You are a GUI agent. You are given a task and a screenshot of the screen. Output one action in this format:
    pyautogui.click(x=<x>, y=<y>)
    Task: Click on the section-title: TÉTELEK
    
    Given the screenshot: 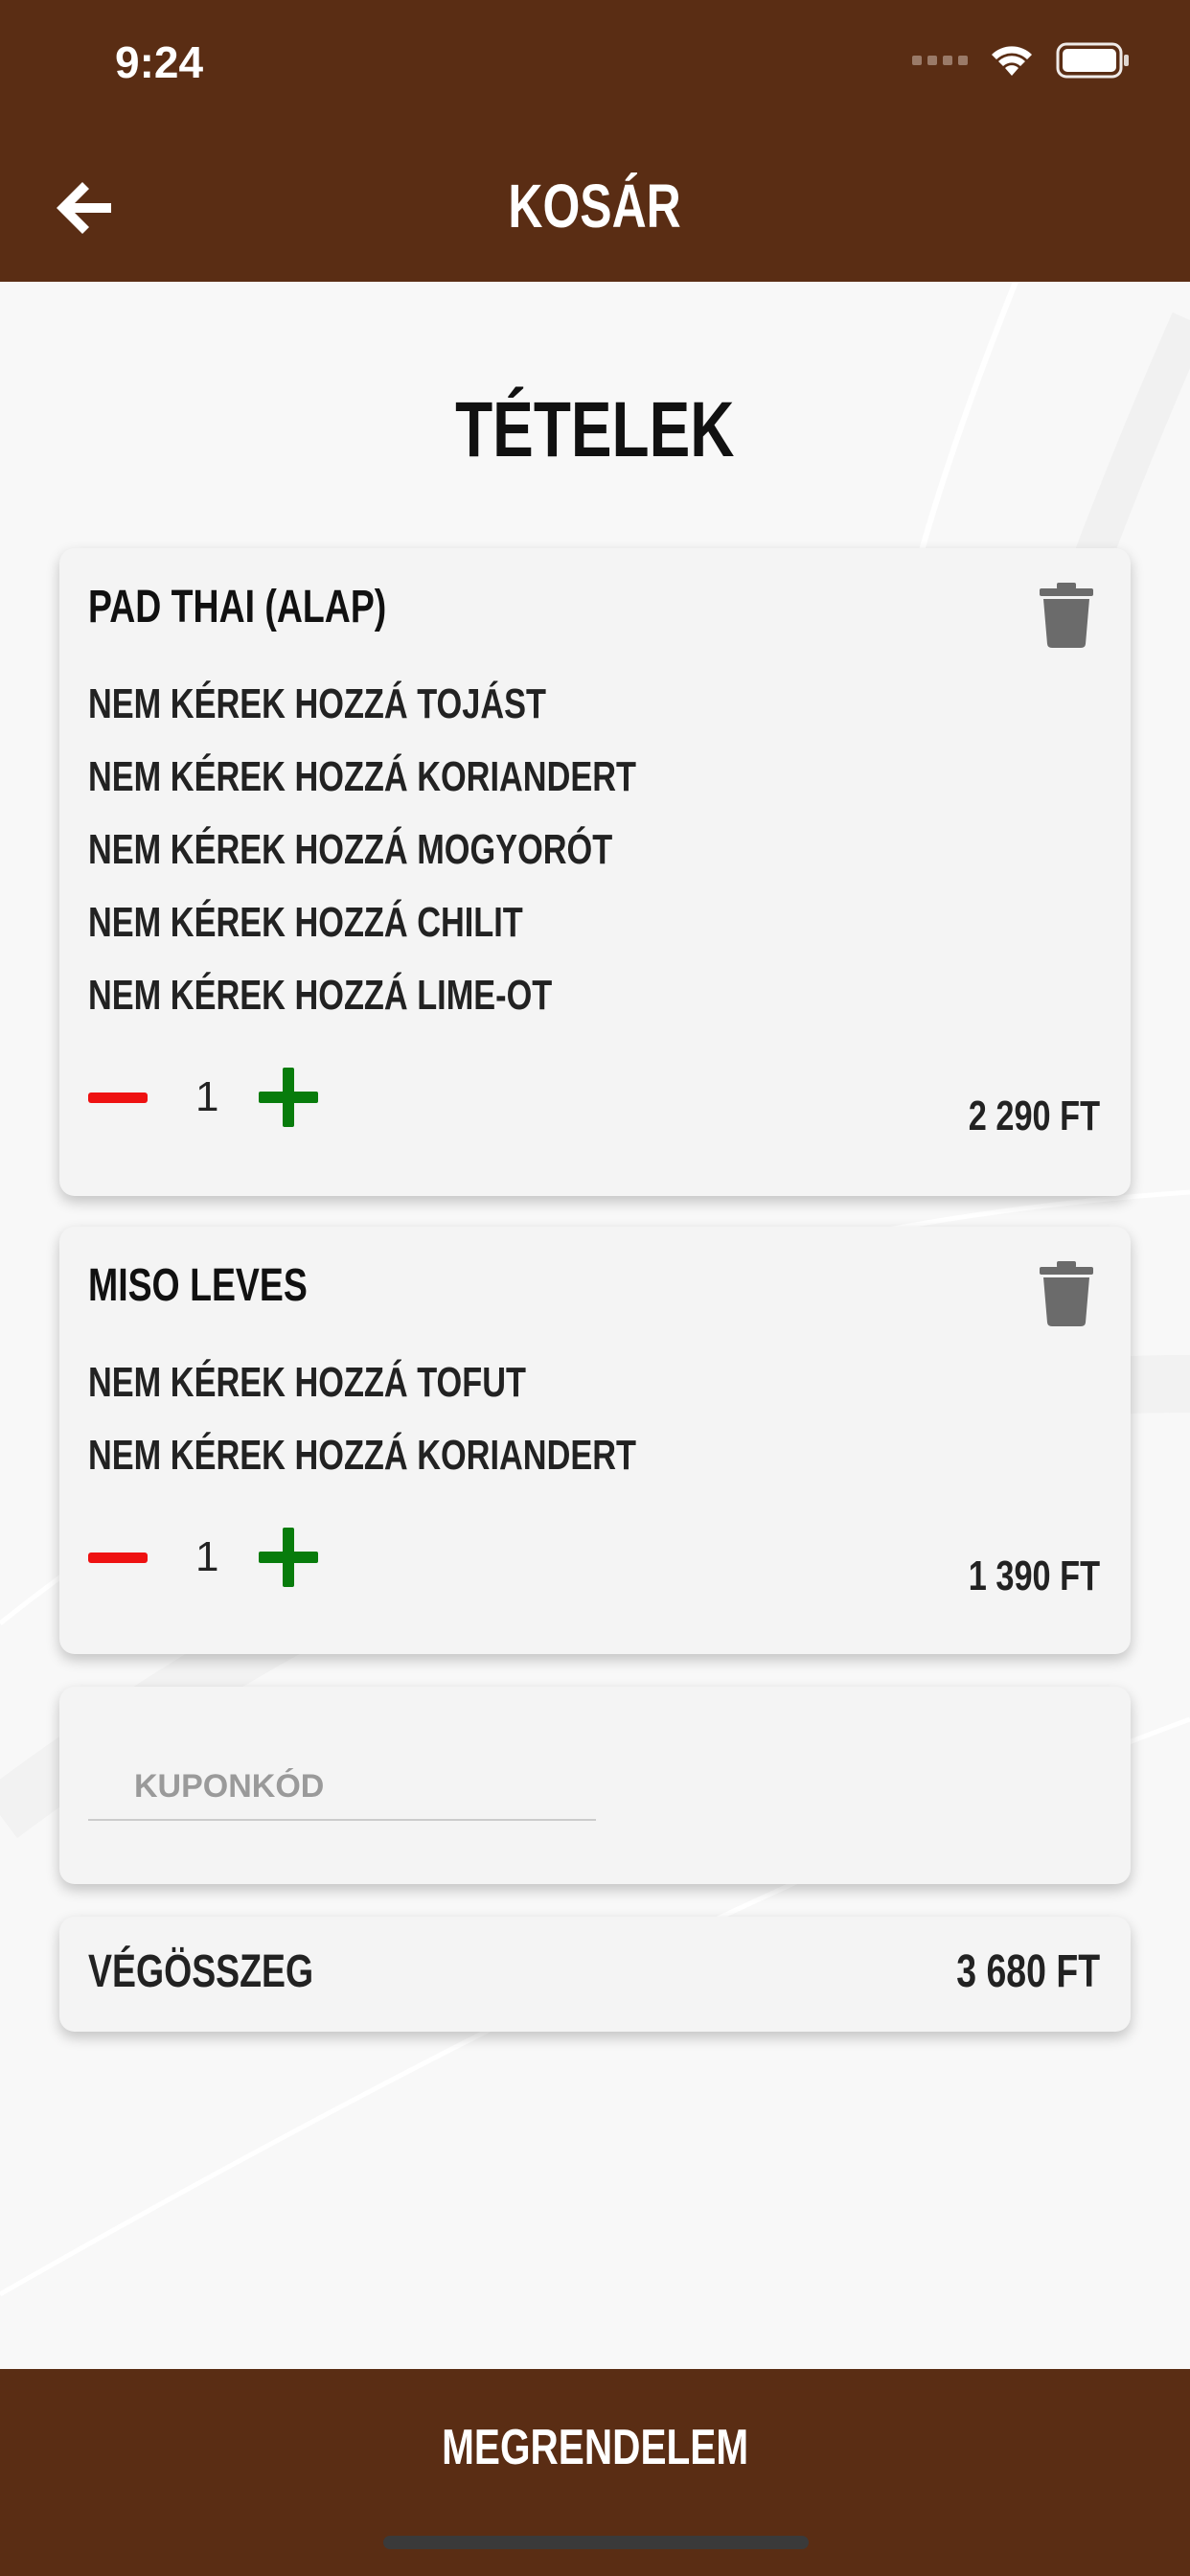 What is the action you would take?
    pyautogui.click(x=595, y=430)
    